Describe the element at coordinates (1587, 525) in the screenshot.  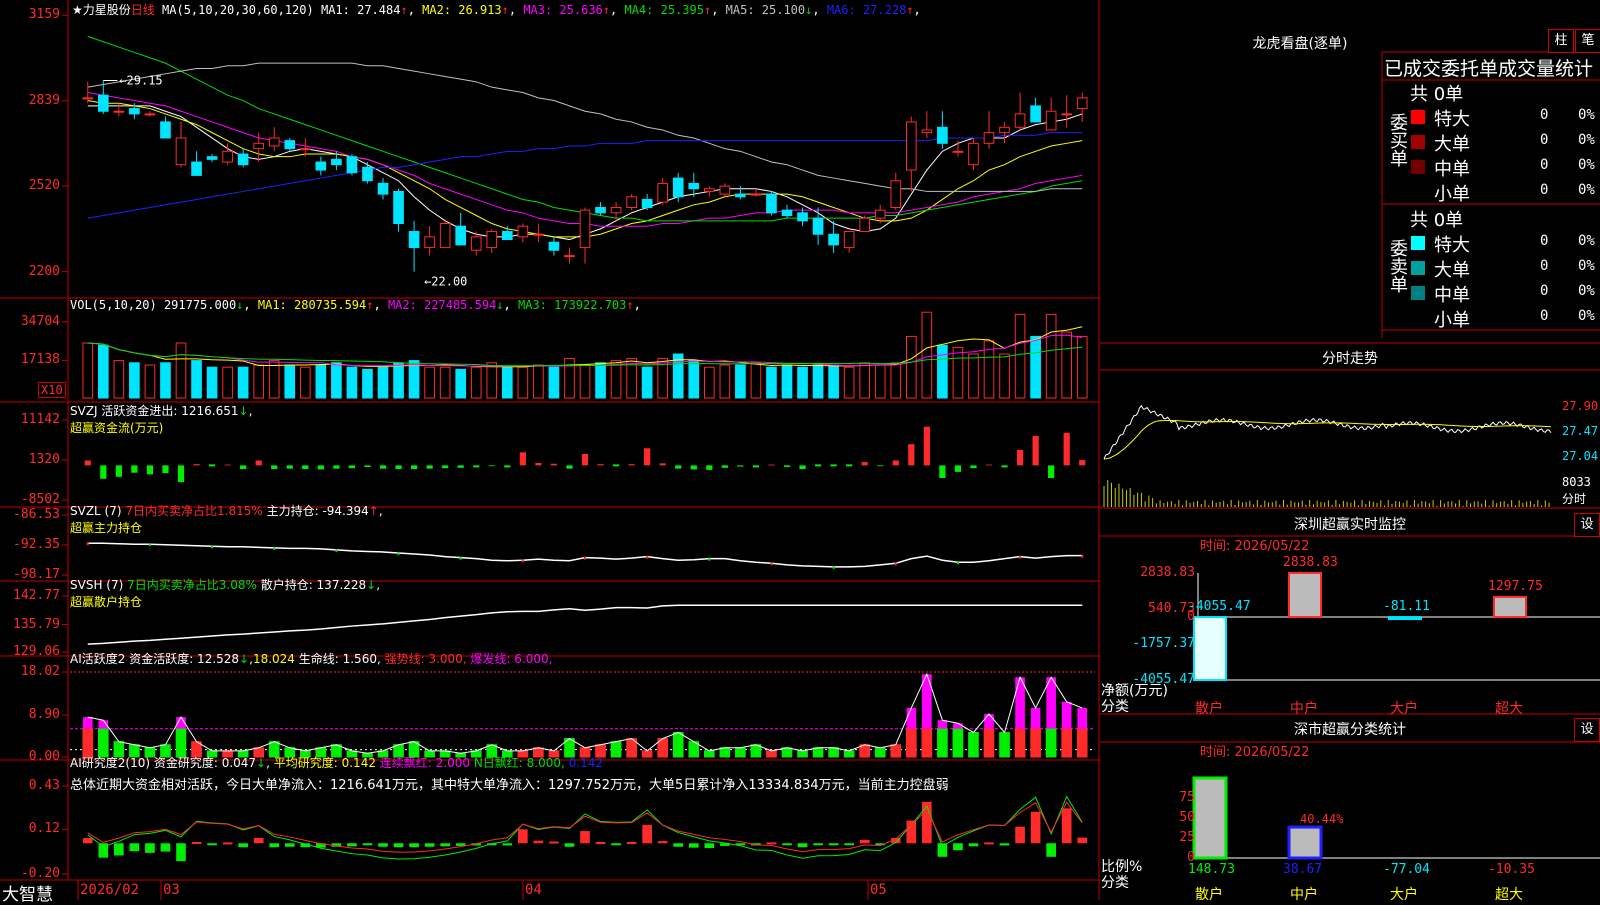
I see `monitor-settings-button: 设` at that location.